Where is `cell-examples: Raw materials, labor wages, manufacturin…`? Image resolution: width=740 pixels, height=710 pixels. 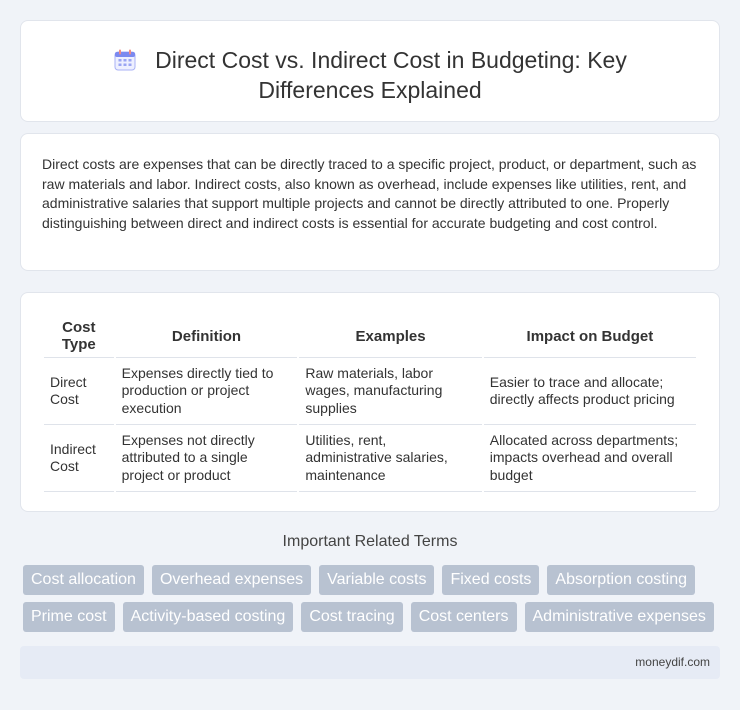
cell-examples: Raw materials, labor wages, manufacturin… is located at coordinates (390, 391).